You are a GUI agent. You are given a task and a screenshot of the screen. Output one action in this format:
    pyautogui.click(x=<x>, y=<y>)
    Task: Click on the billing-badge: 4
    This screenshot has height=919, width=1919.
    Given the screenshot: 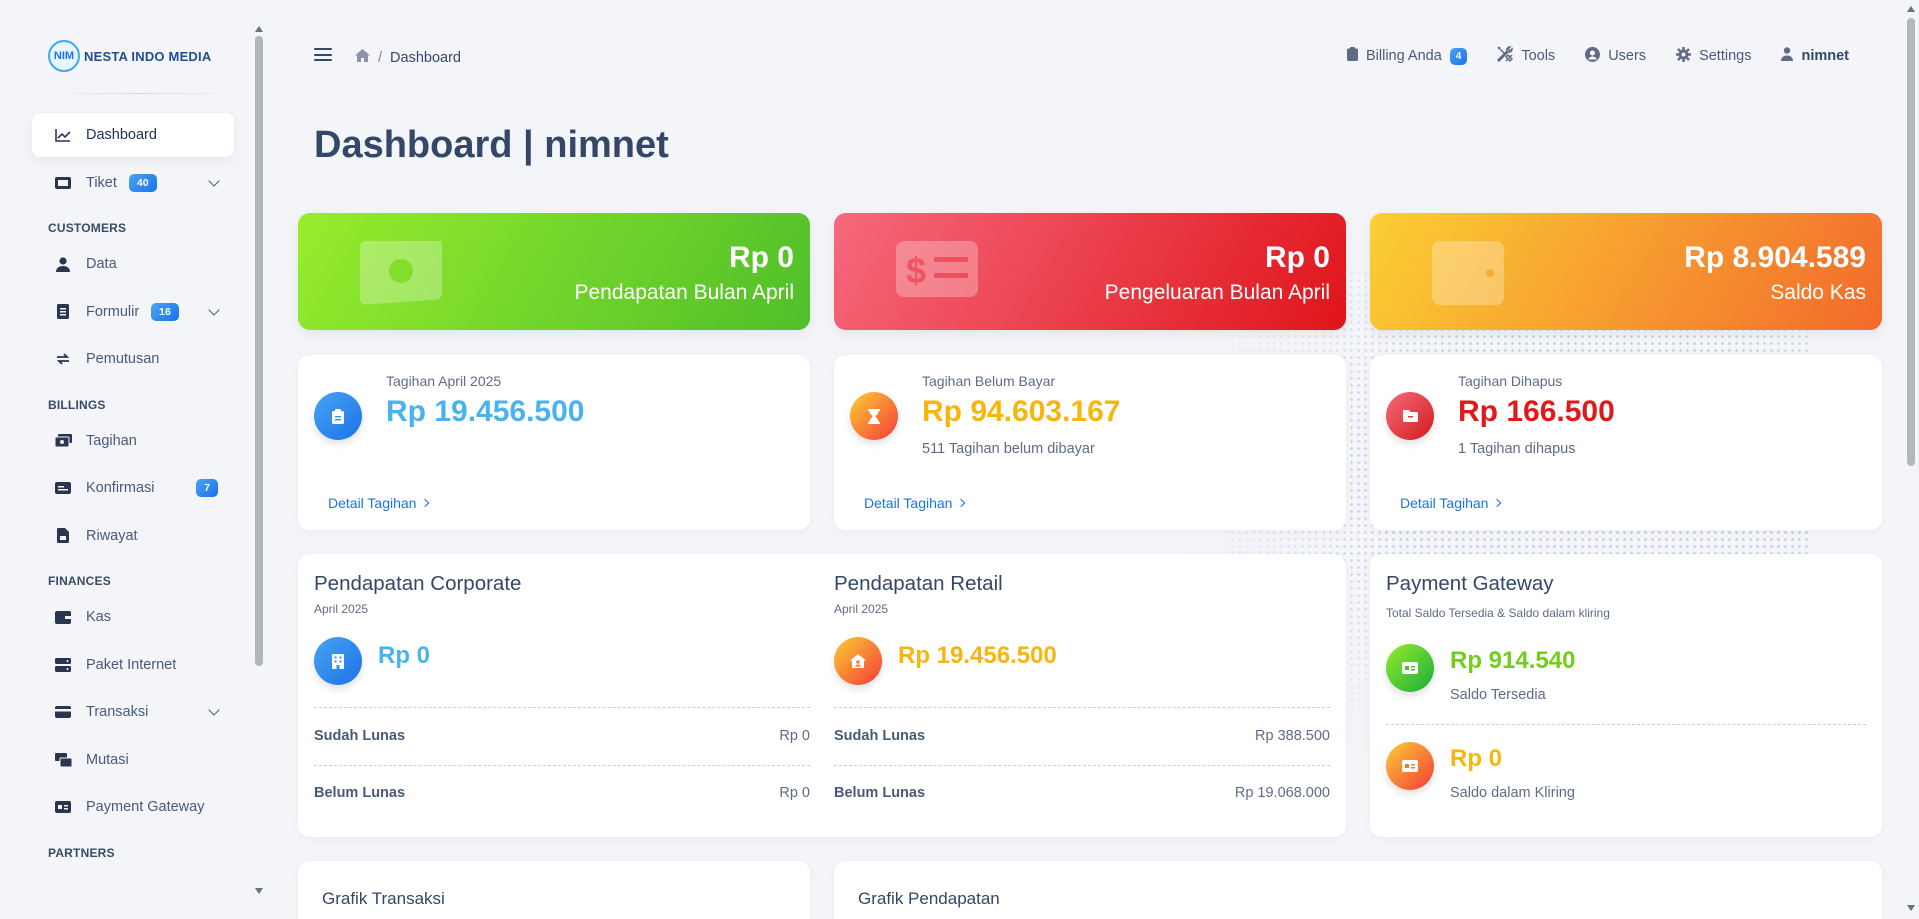 What is the action you would take?
    pyautogui.click(x=1458, y=56)
    